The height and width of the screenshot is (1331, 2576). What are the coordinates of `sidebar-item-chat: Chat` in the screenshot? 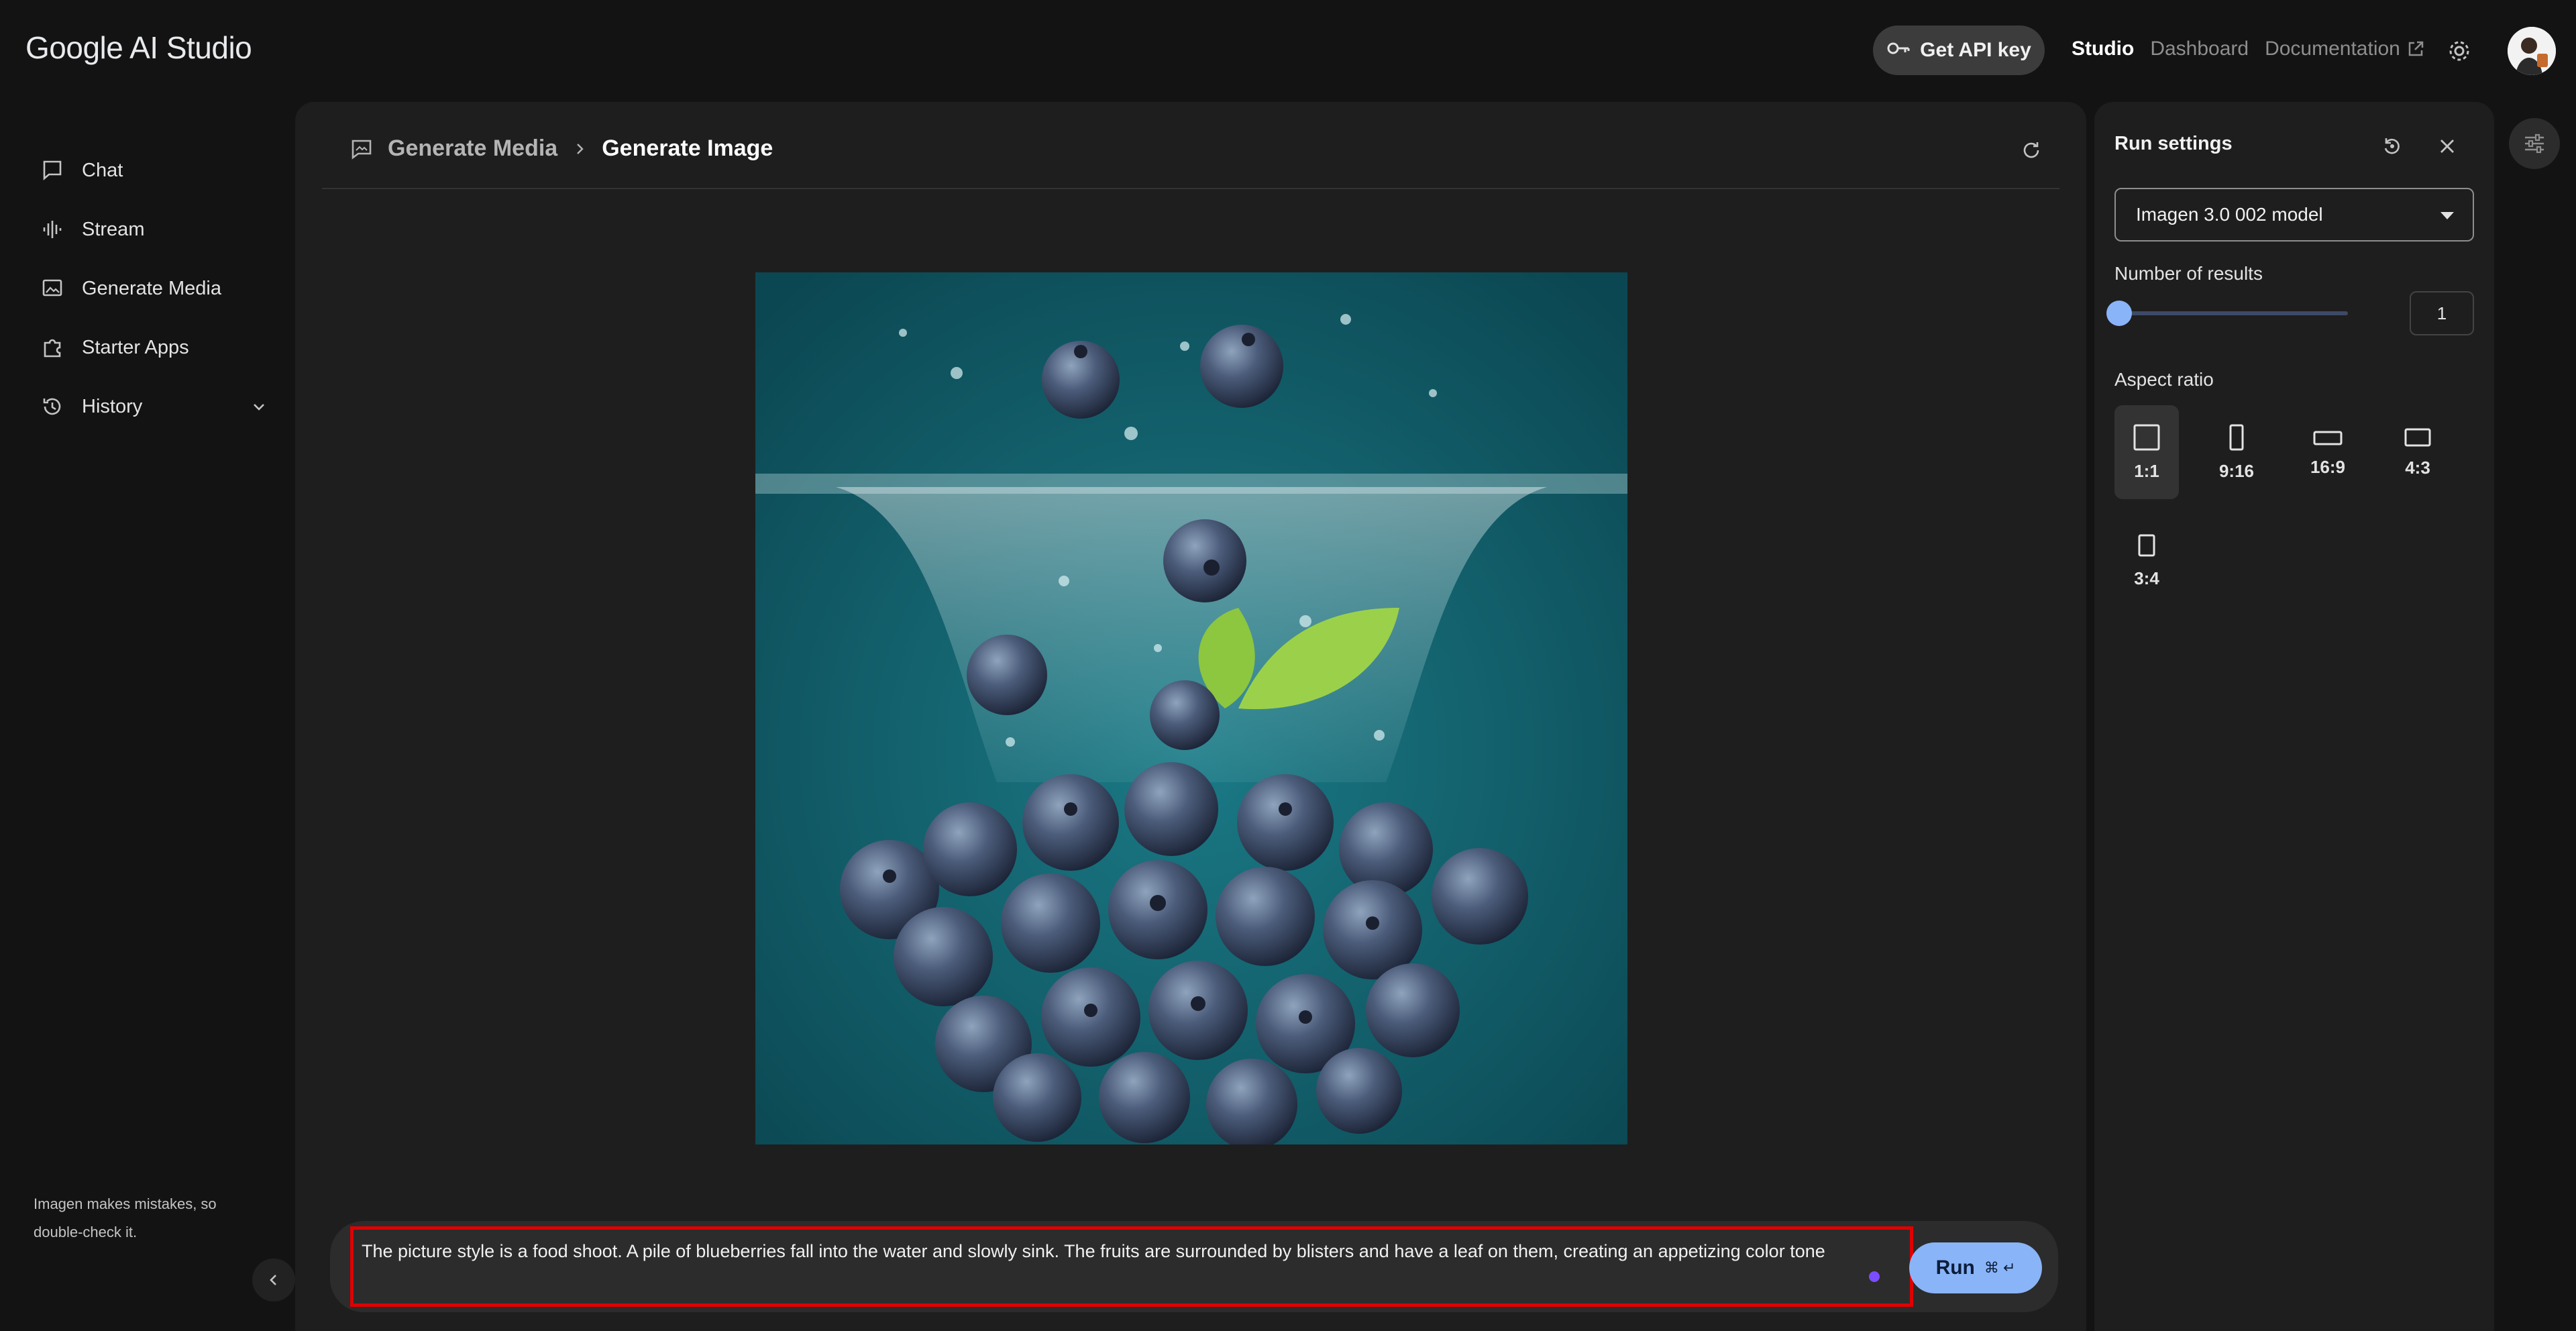 It's located at (153, 170).